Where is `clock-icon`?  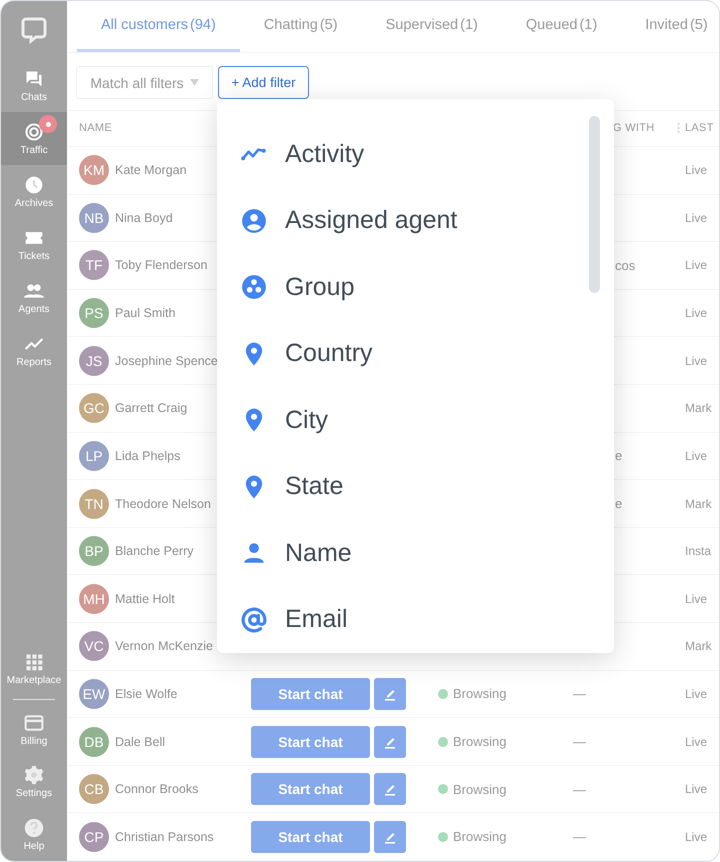 clock-icon is located at coordinates (34, 184).